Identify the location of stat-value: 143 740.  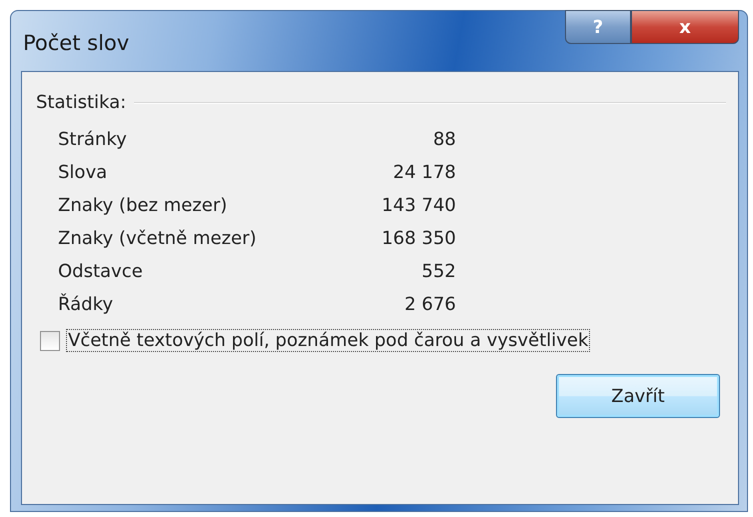
(419, 205).